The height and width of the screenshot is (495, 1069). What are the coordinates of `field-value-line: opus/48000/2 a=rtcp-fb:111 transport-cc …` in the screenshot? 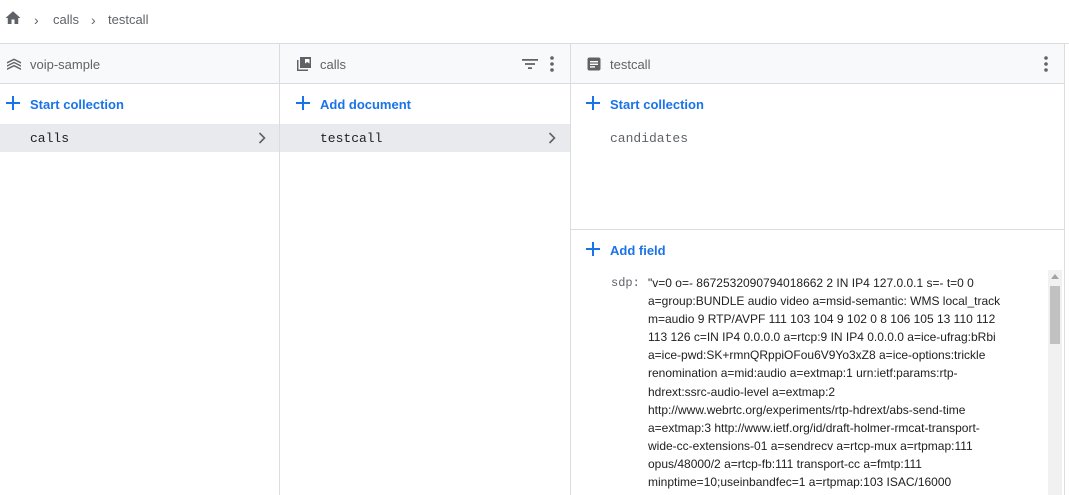 It's located at (785, 463).